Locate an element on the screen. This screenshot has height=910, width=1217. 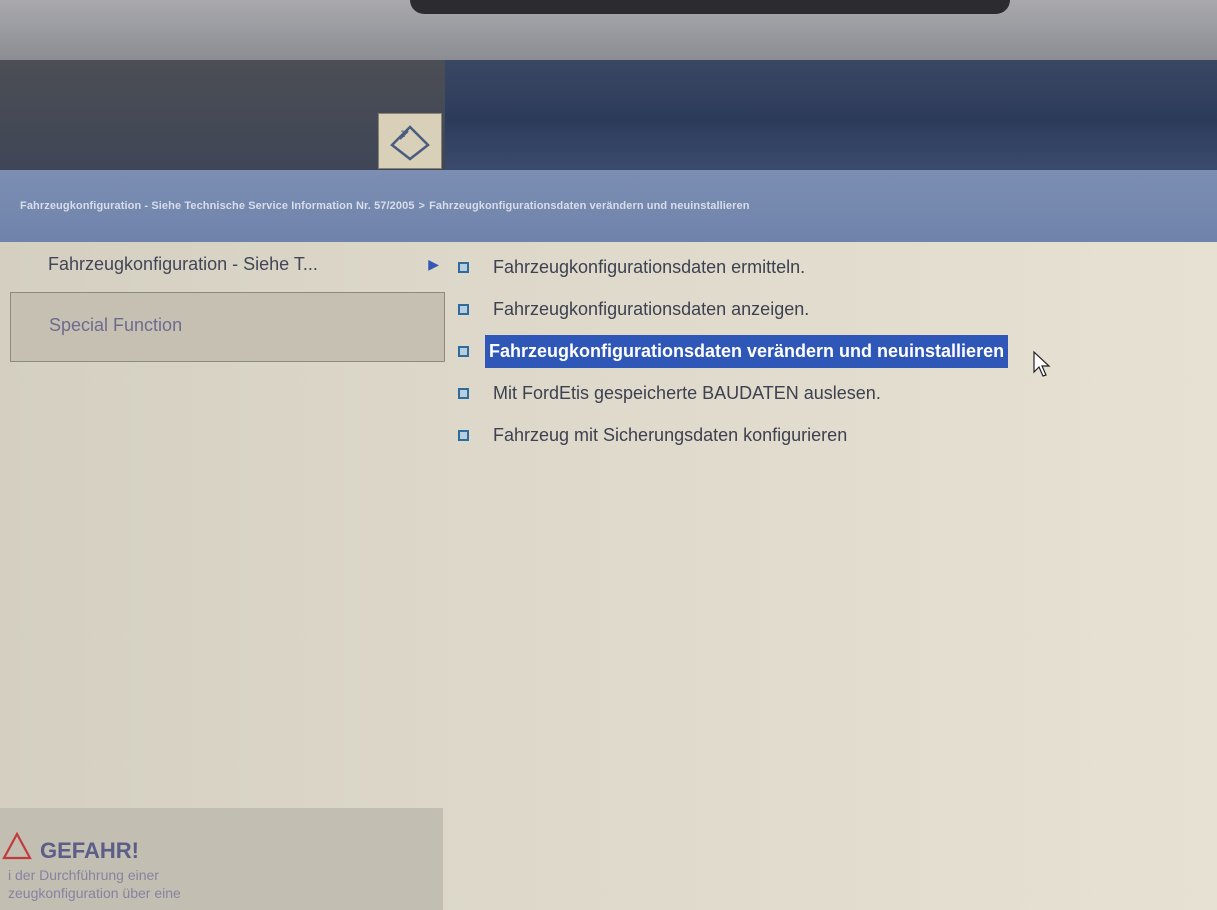
mouse-pointer-icon is located at coordinates (1045, 367).